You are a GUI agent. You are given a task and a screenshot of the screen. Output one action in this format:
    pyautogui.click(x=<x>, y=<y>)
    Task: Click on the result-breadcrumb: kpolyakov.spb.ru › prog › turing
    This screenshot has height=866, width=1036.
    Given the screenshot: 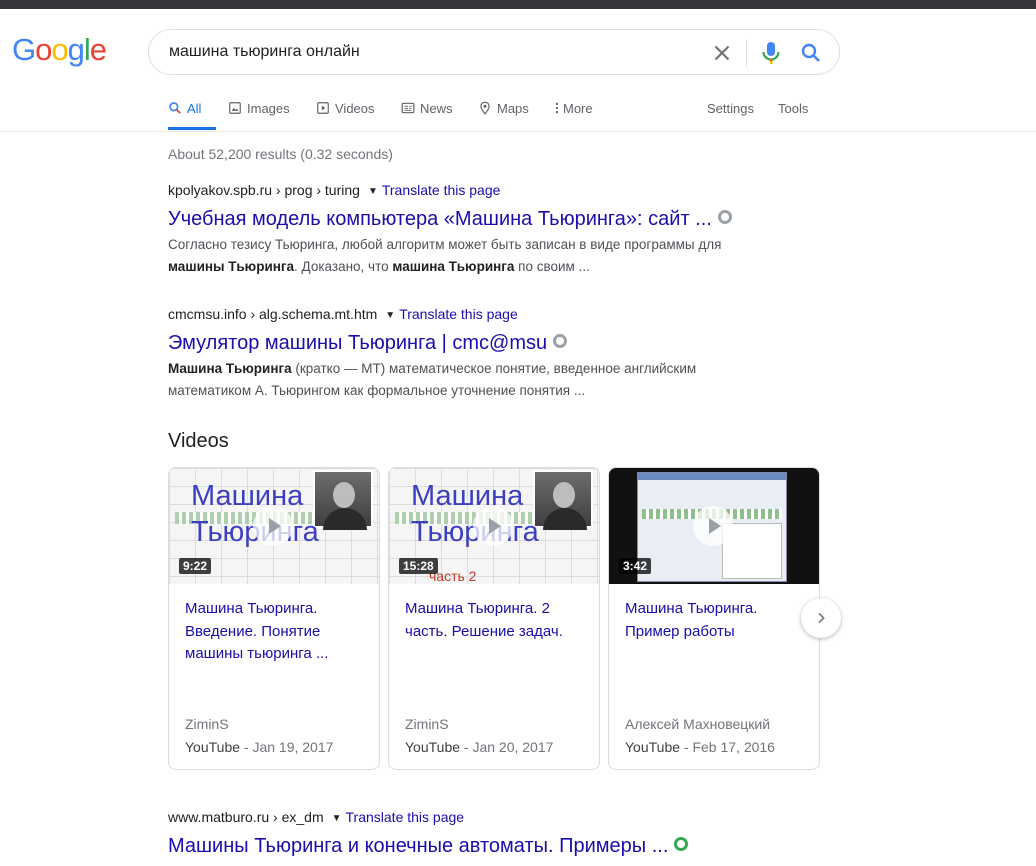 What is the action you would take?
    pyautogui.click(x=264, y=190)
    